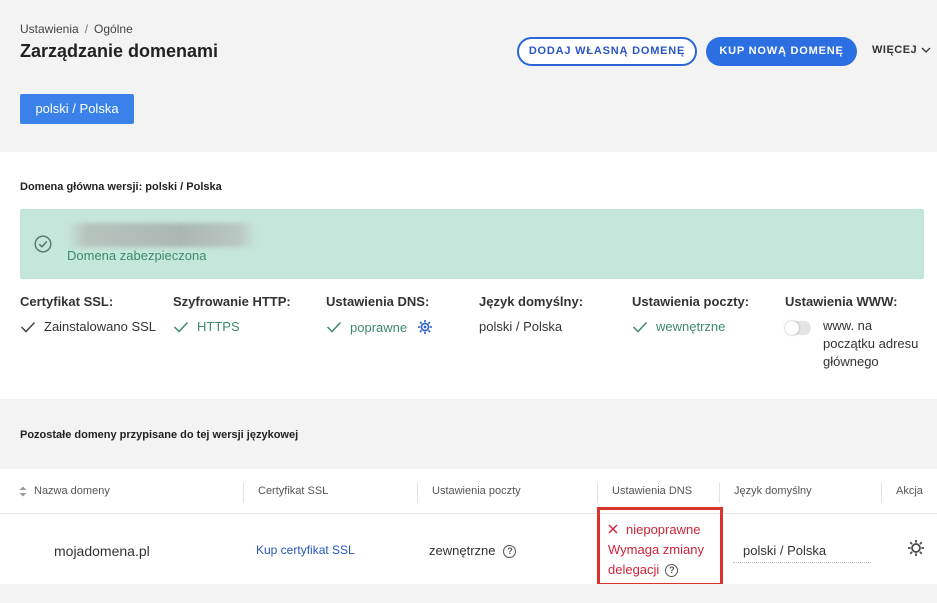 The image size is (937, 603). Describe the element at coordinates (232, 314) in the screenshot. I see `http-column: Szyfrowanie HTTP: HTTPS` at that location.